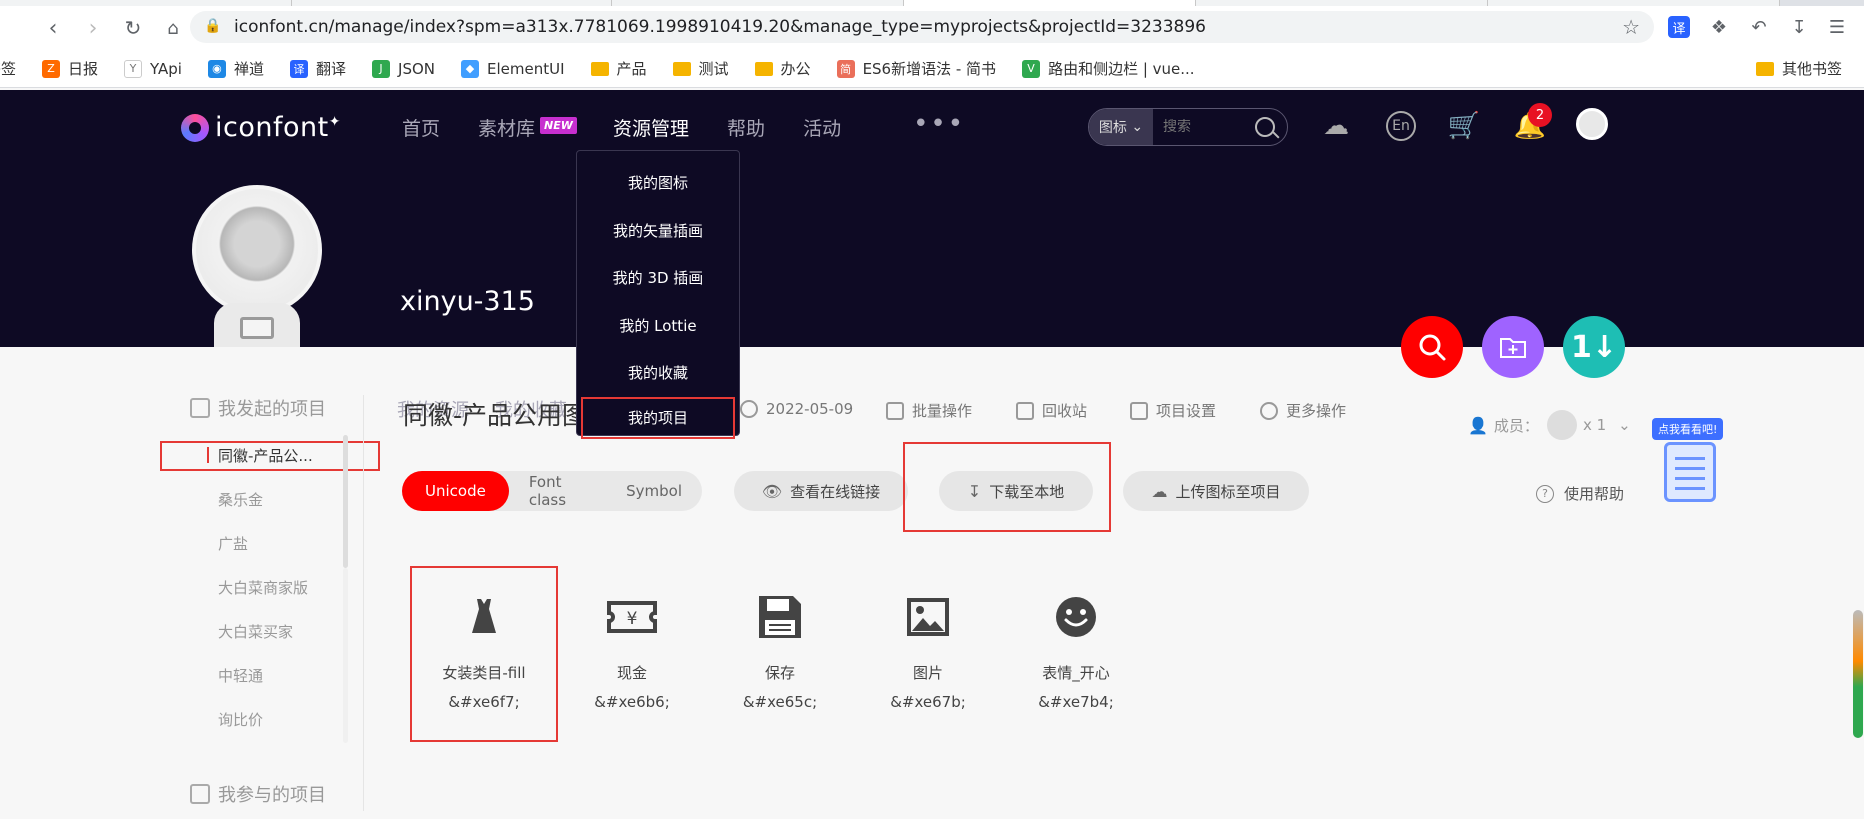 Image resolution: width=1864 pixels, height=819 pixels. I want to click on nav-home: 首页, so click(421, 127).